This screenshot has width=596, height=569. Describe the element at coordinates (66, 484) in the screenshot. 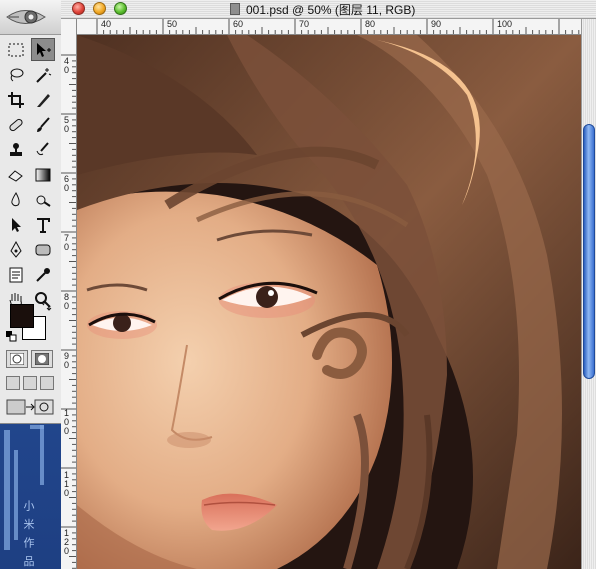

I see `ruler-label: 110` at that location.